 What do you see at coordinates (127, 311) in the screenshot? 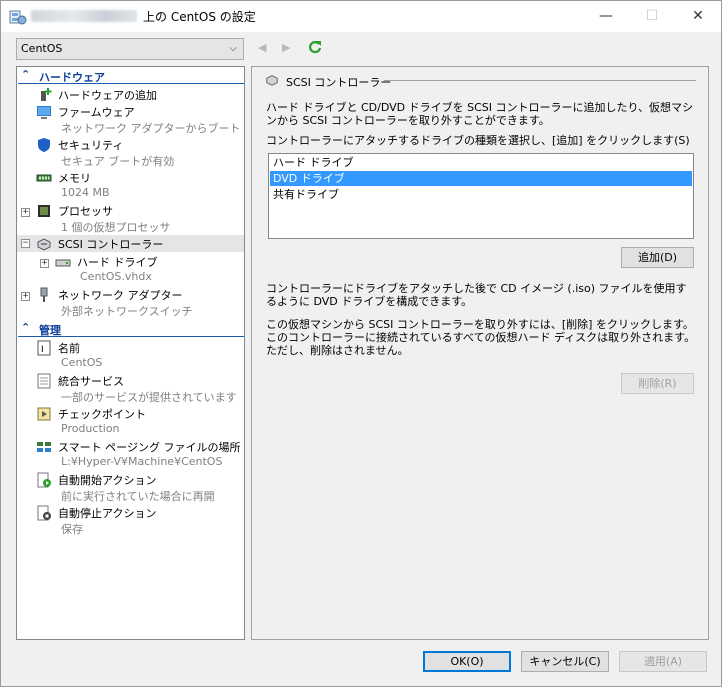
I see `tree-item-detail: 外部ネットワークスイッチ` at bounding box center [127, 311].